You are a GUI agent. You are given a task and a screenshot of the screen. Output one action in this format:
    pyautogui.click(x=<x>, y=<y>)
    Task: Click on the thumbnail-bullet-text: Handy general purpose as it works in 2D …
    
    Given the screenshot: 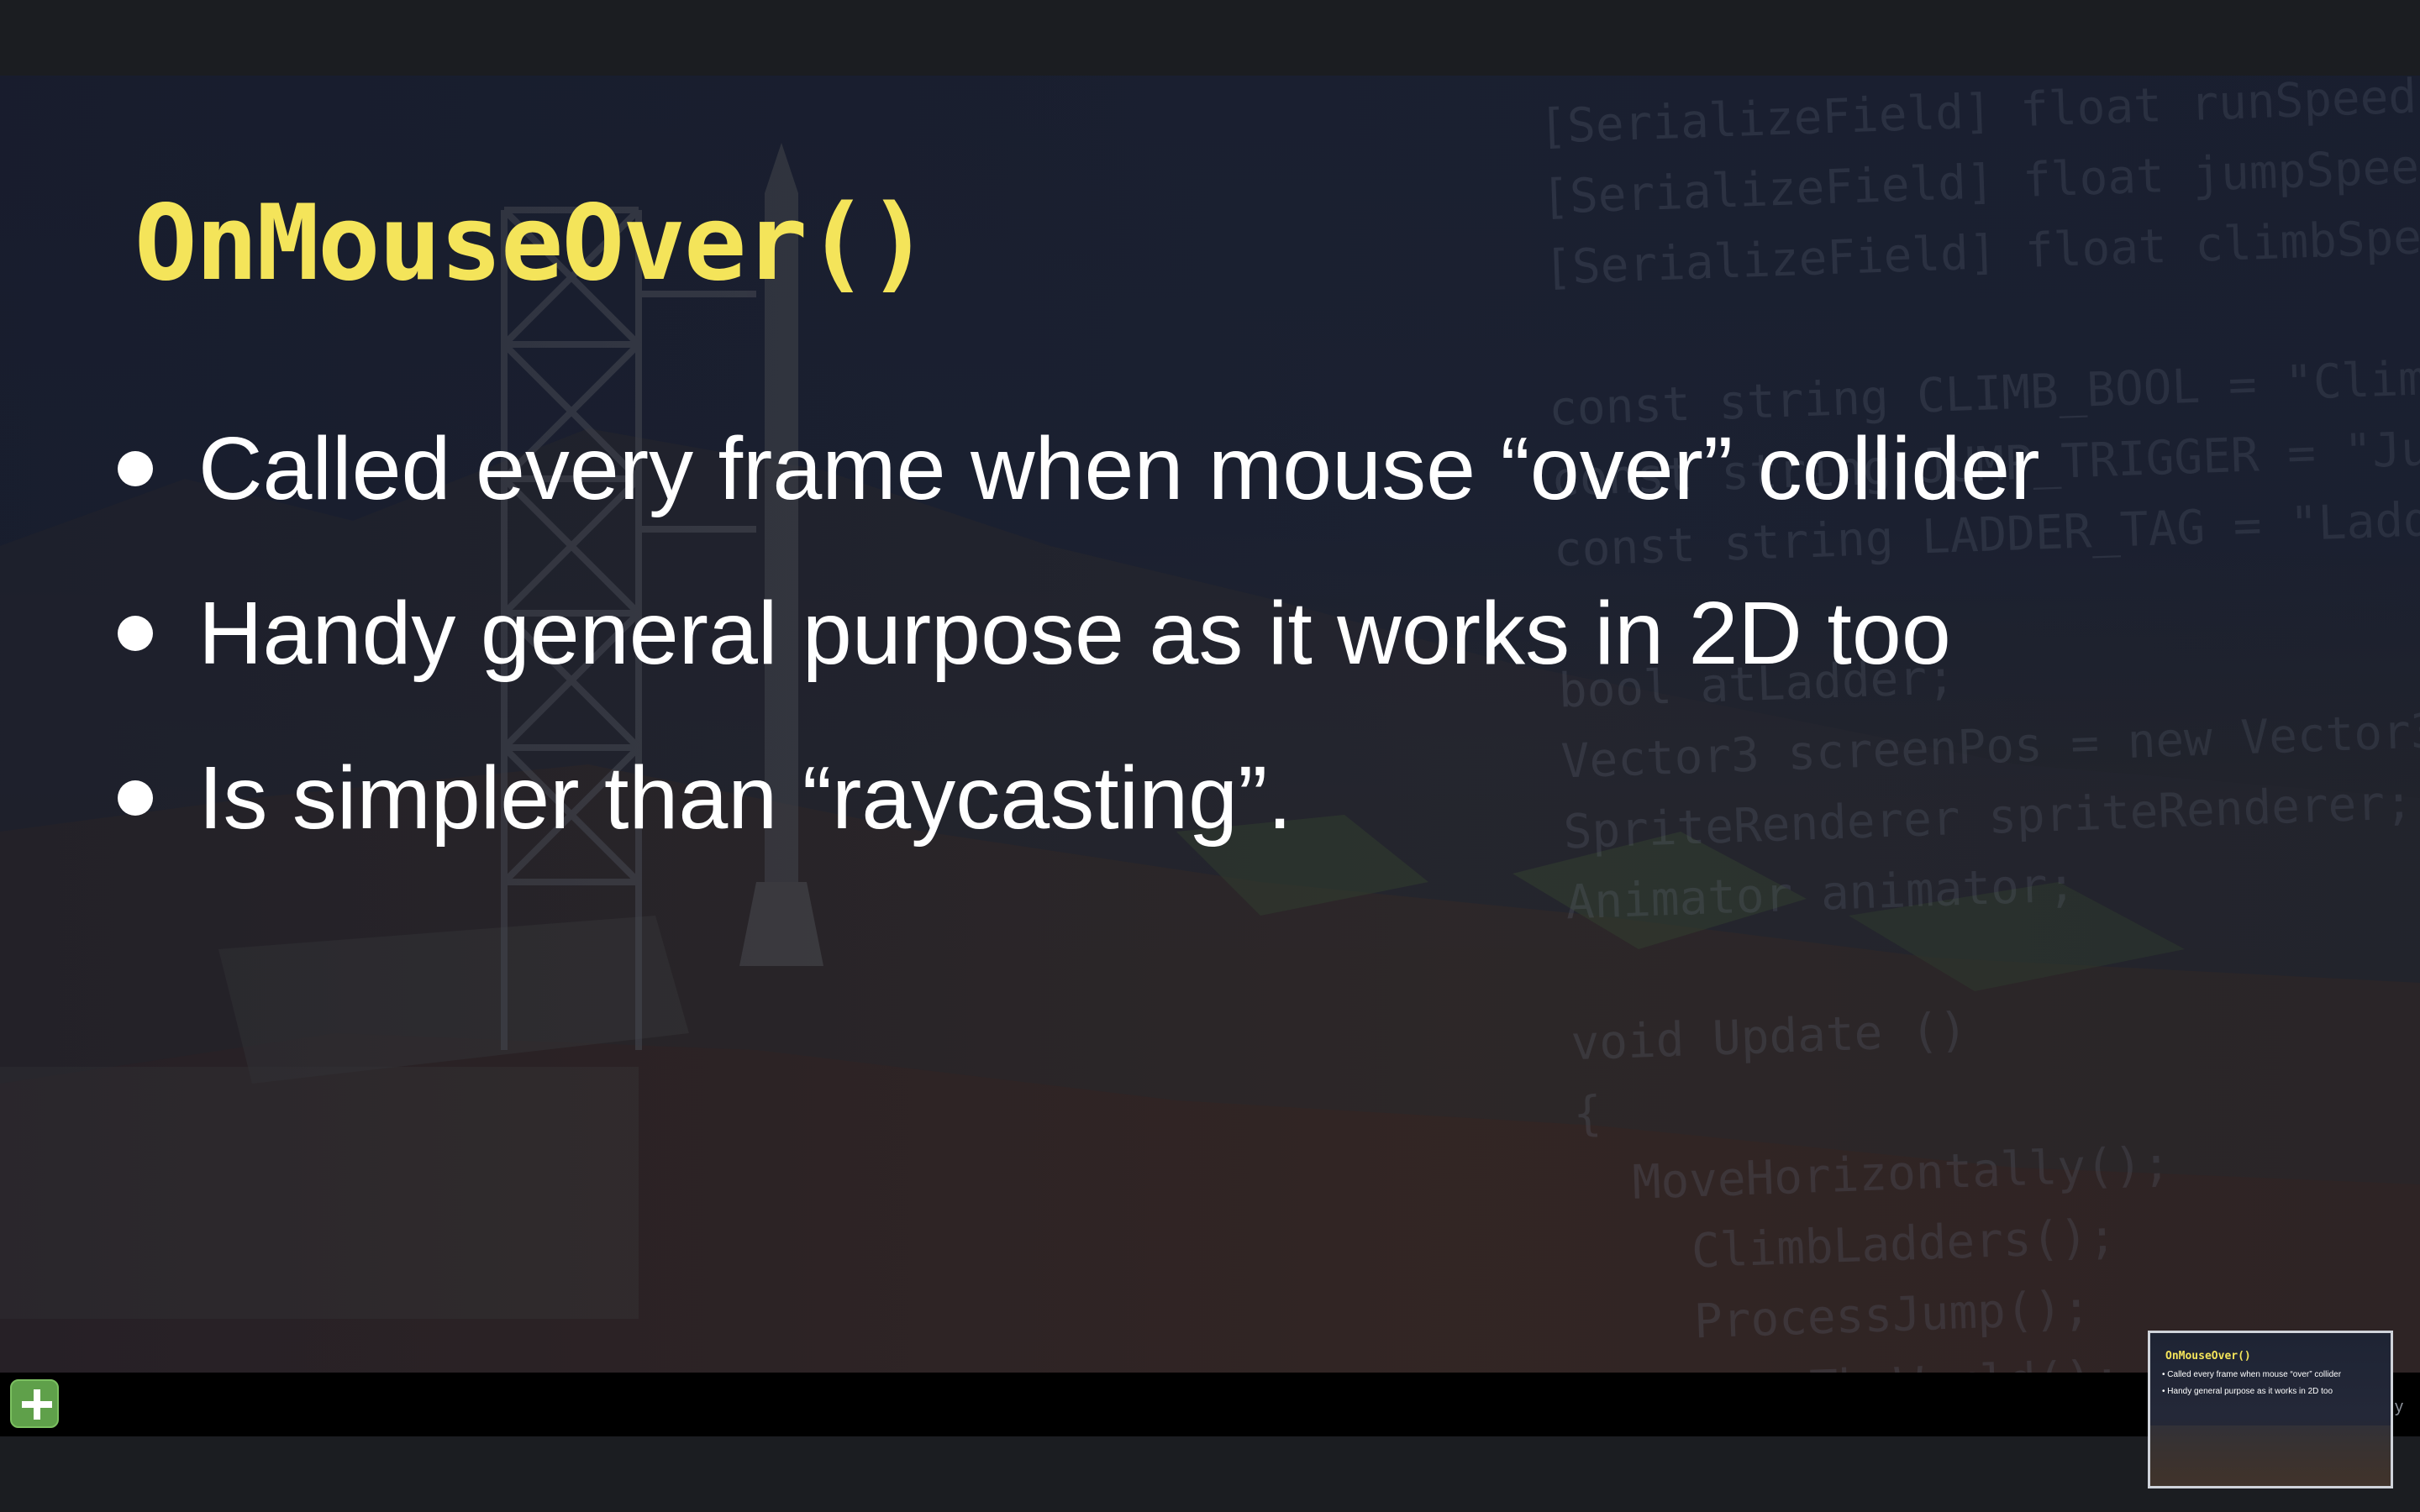 What is the action you would take?
    pyautogui.click(x=2250, y=1391)
    